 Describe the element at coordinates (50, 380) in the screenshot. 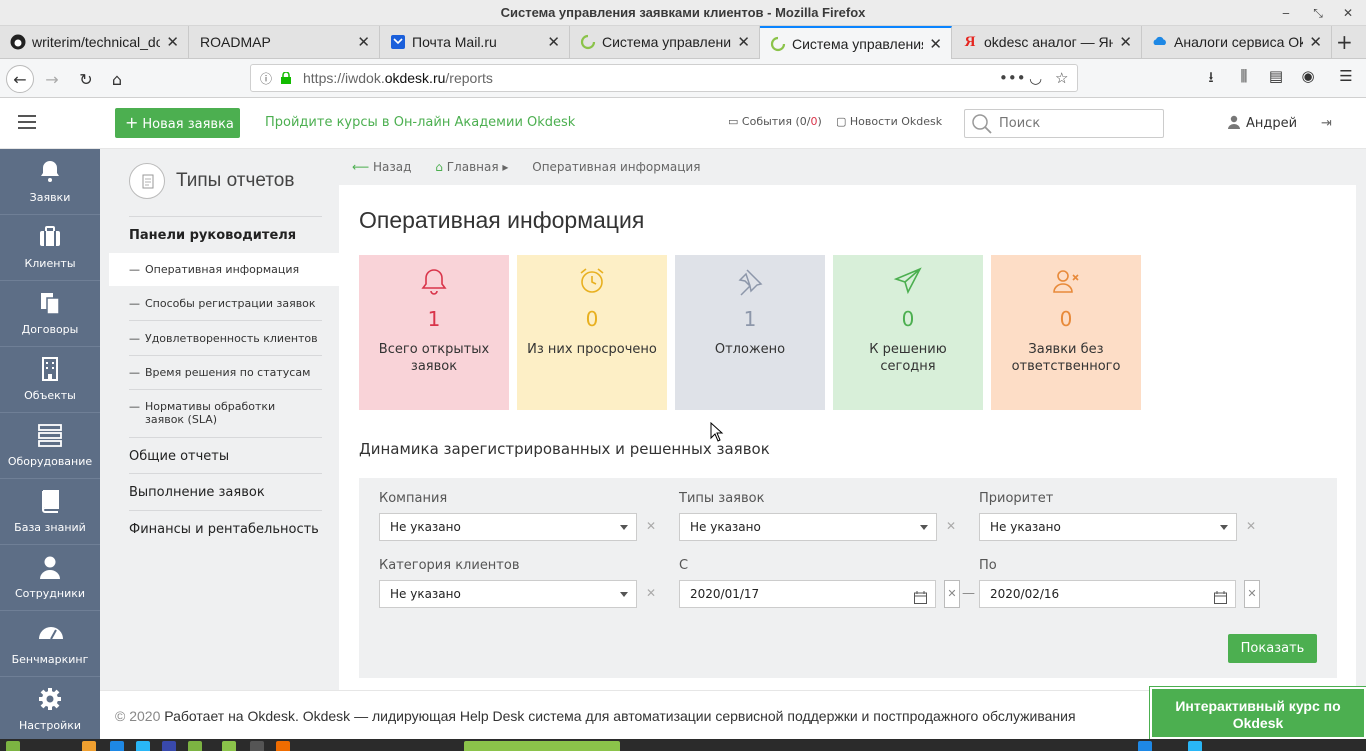

I see `sidebar-item-objects: Объекты` at that location.